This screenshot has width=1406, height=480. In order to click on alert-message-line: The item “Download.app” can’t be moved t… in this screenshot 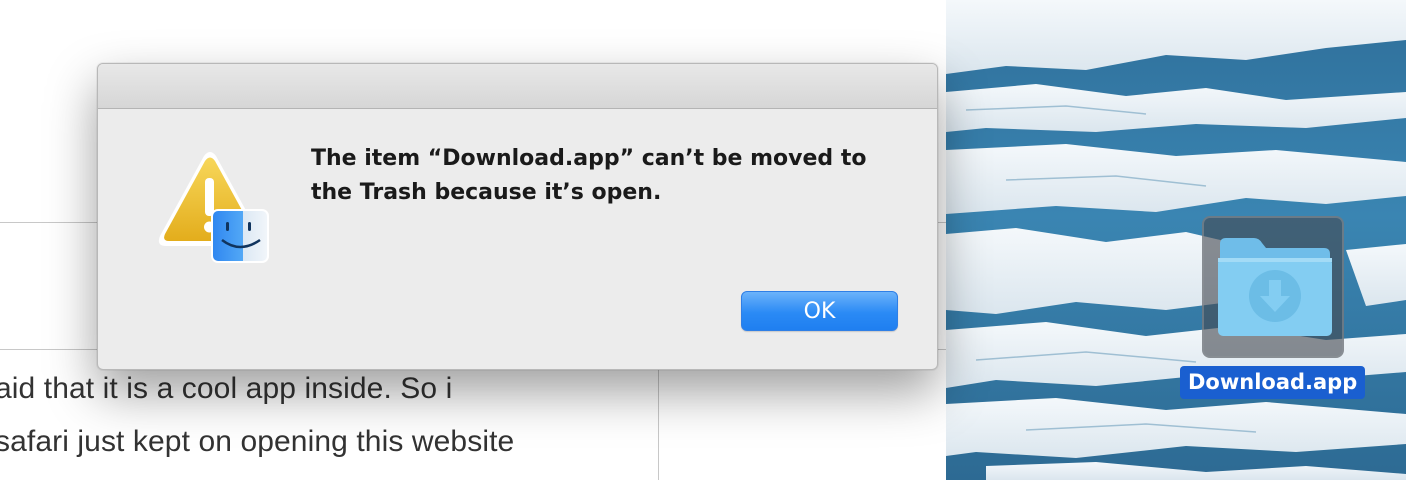, I will do `click(589, 158)`.